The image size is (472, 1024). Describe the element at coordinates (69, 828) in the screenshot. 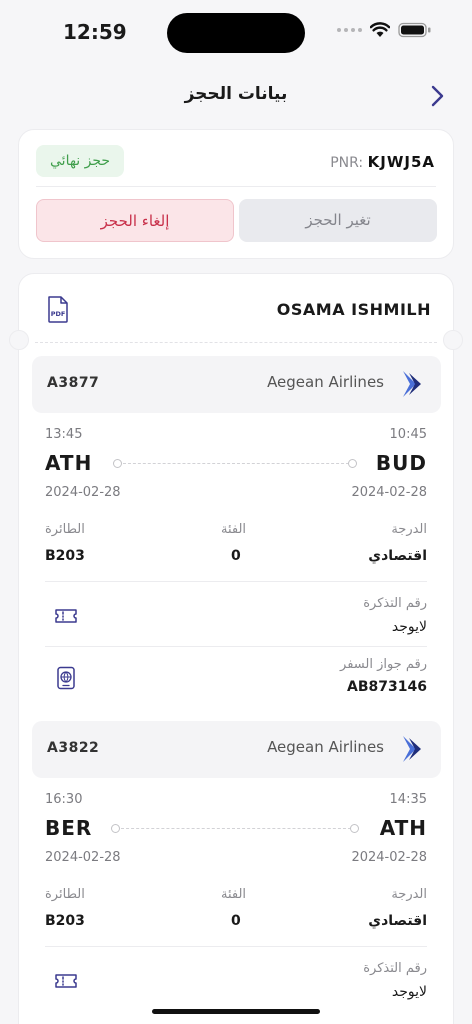

I see `arrival-code: BER` at that location.